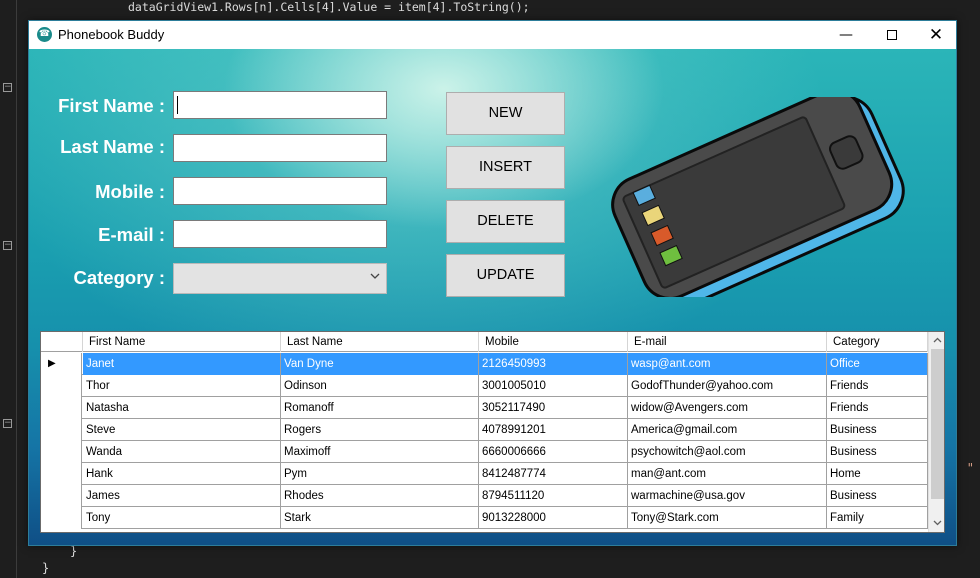 The height and width of the screenshot is (578, 980). I want to click on mobile-label: Mobile :, so click(130, 191).